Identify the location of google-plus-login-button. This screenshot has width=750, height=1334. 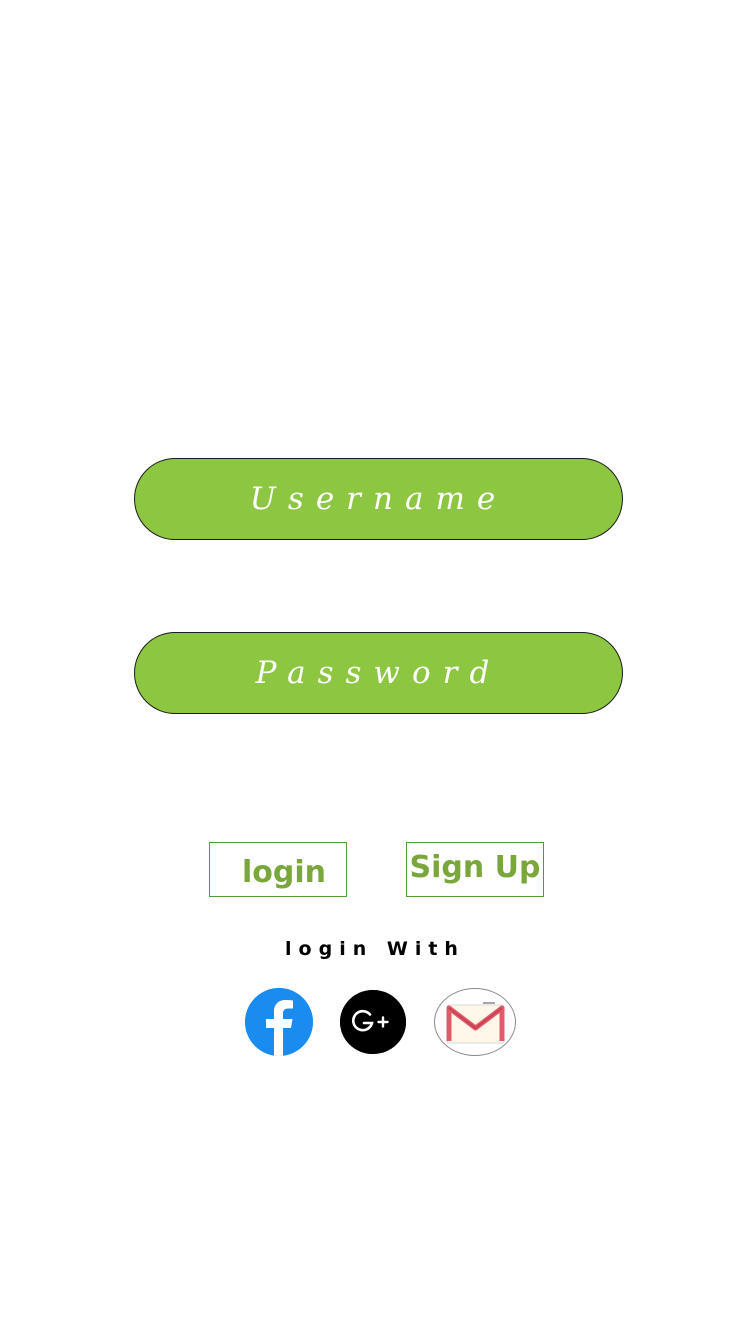
(373, 1022).